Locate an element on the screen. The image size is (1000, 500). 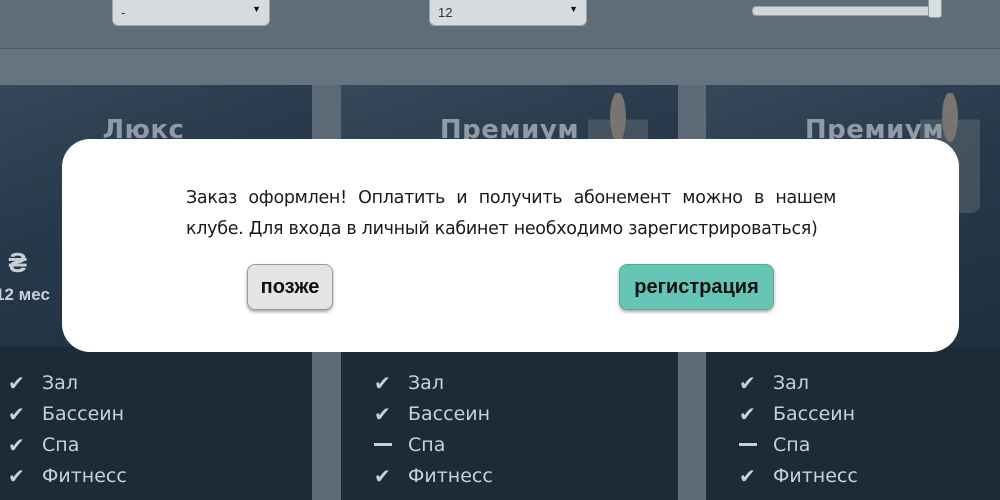
later-button: позже is located at coordinates (290, 287).